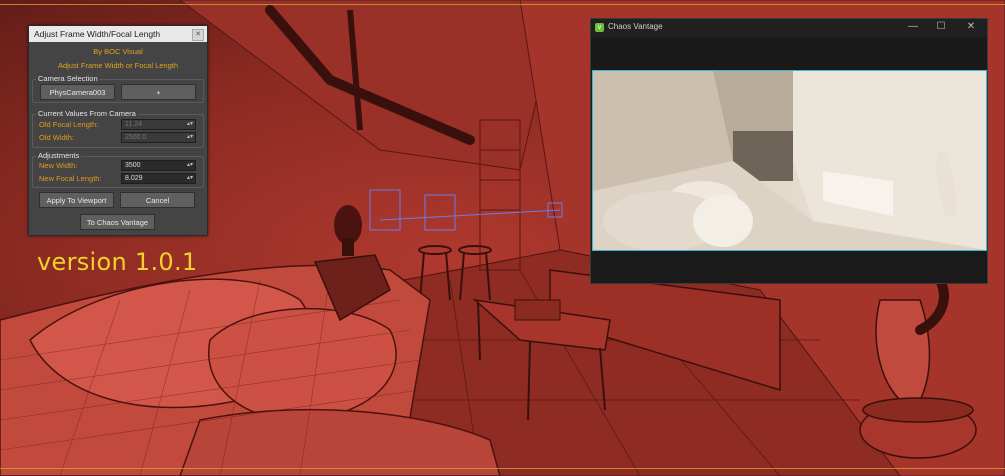  What do you see at coordinates (789, 53) in the screenshot?
I see `vantage-toolbar` at bounding box center [789, 53].